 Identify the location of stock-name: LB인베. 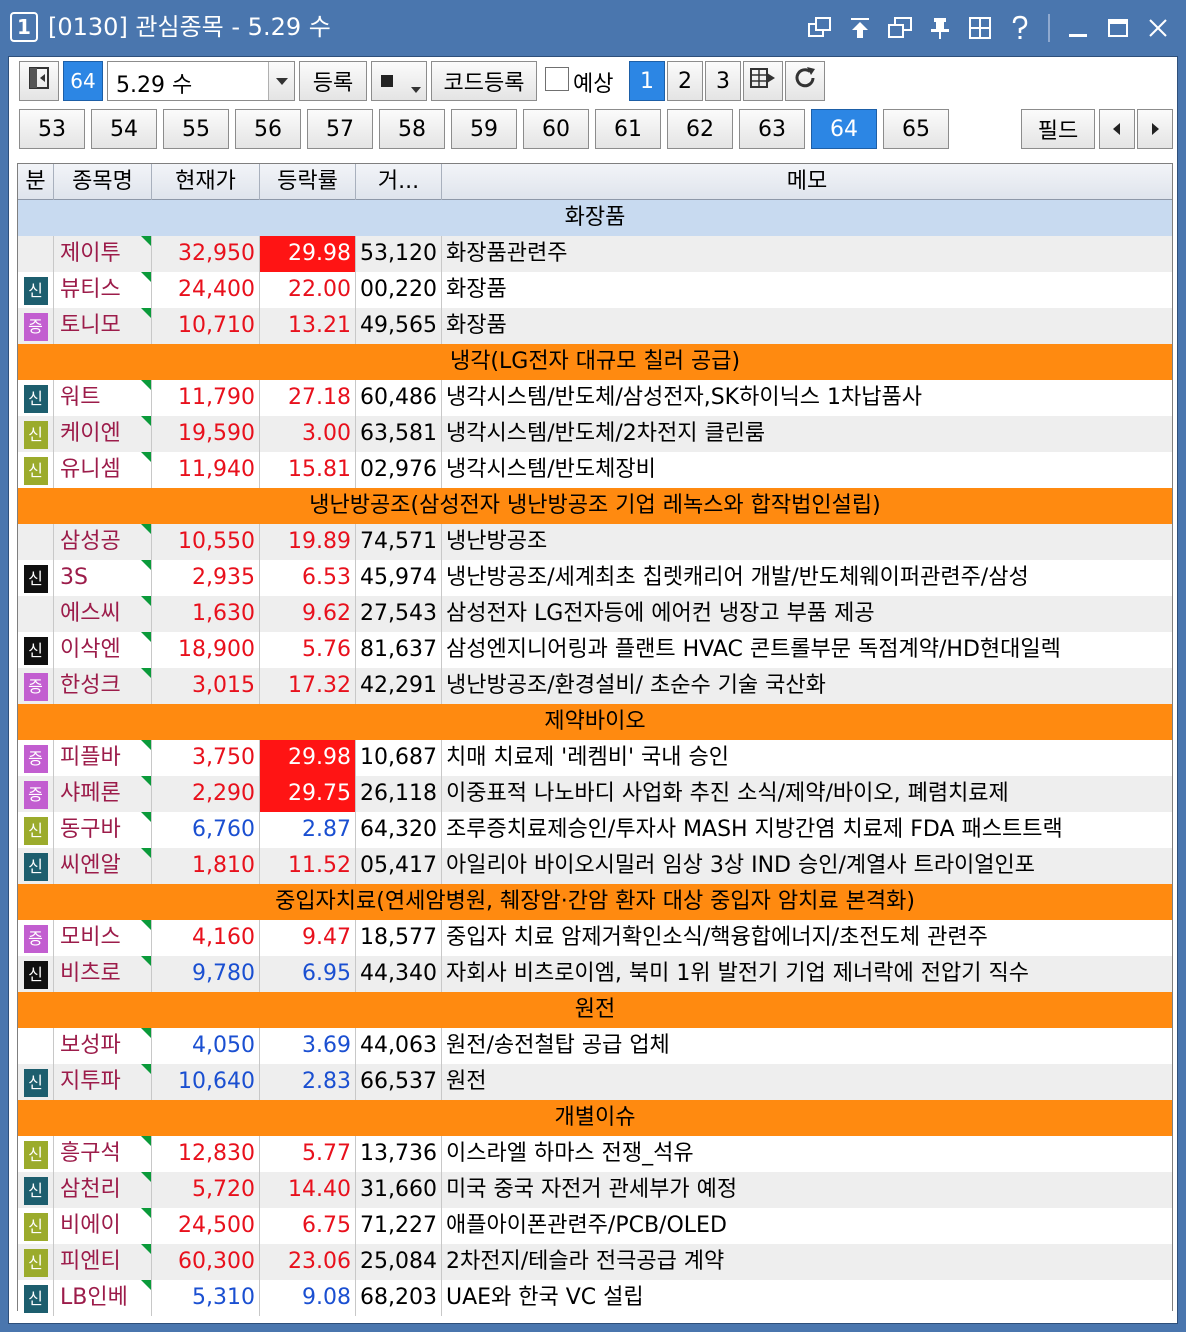
(103, 1298).